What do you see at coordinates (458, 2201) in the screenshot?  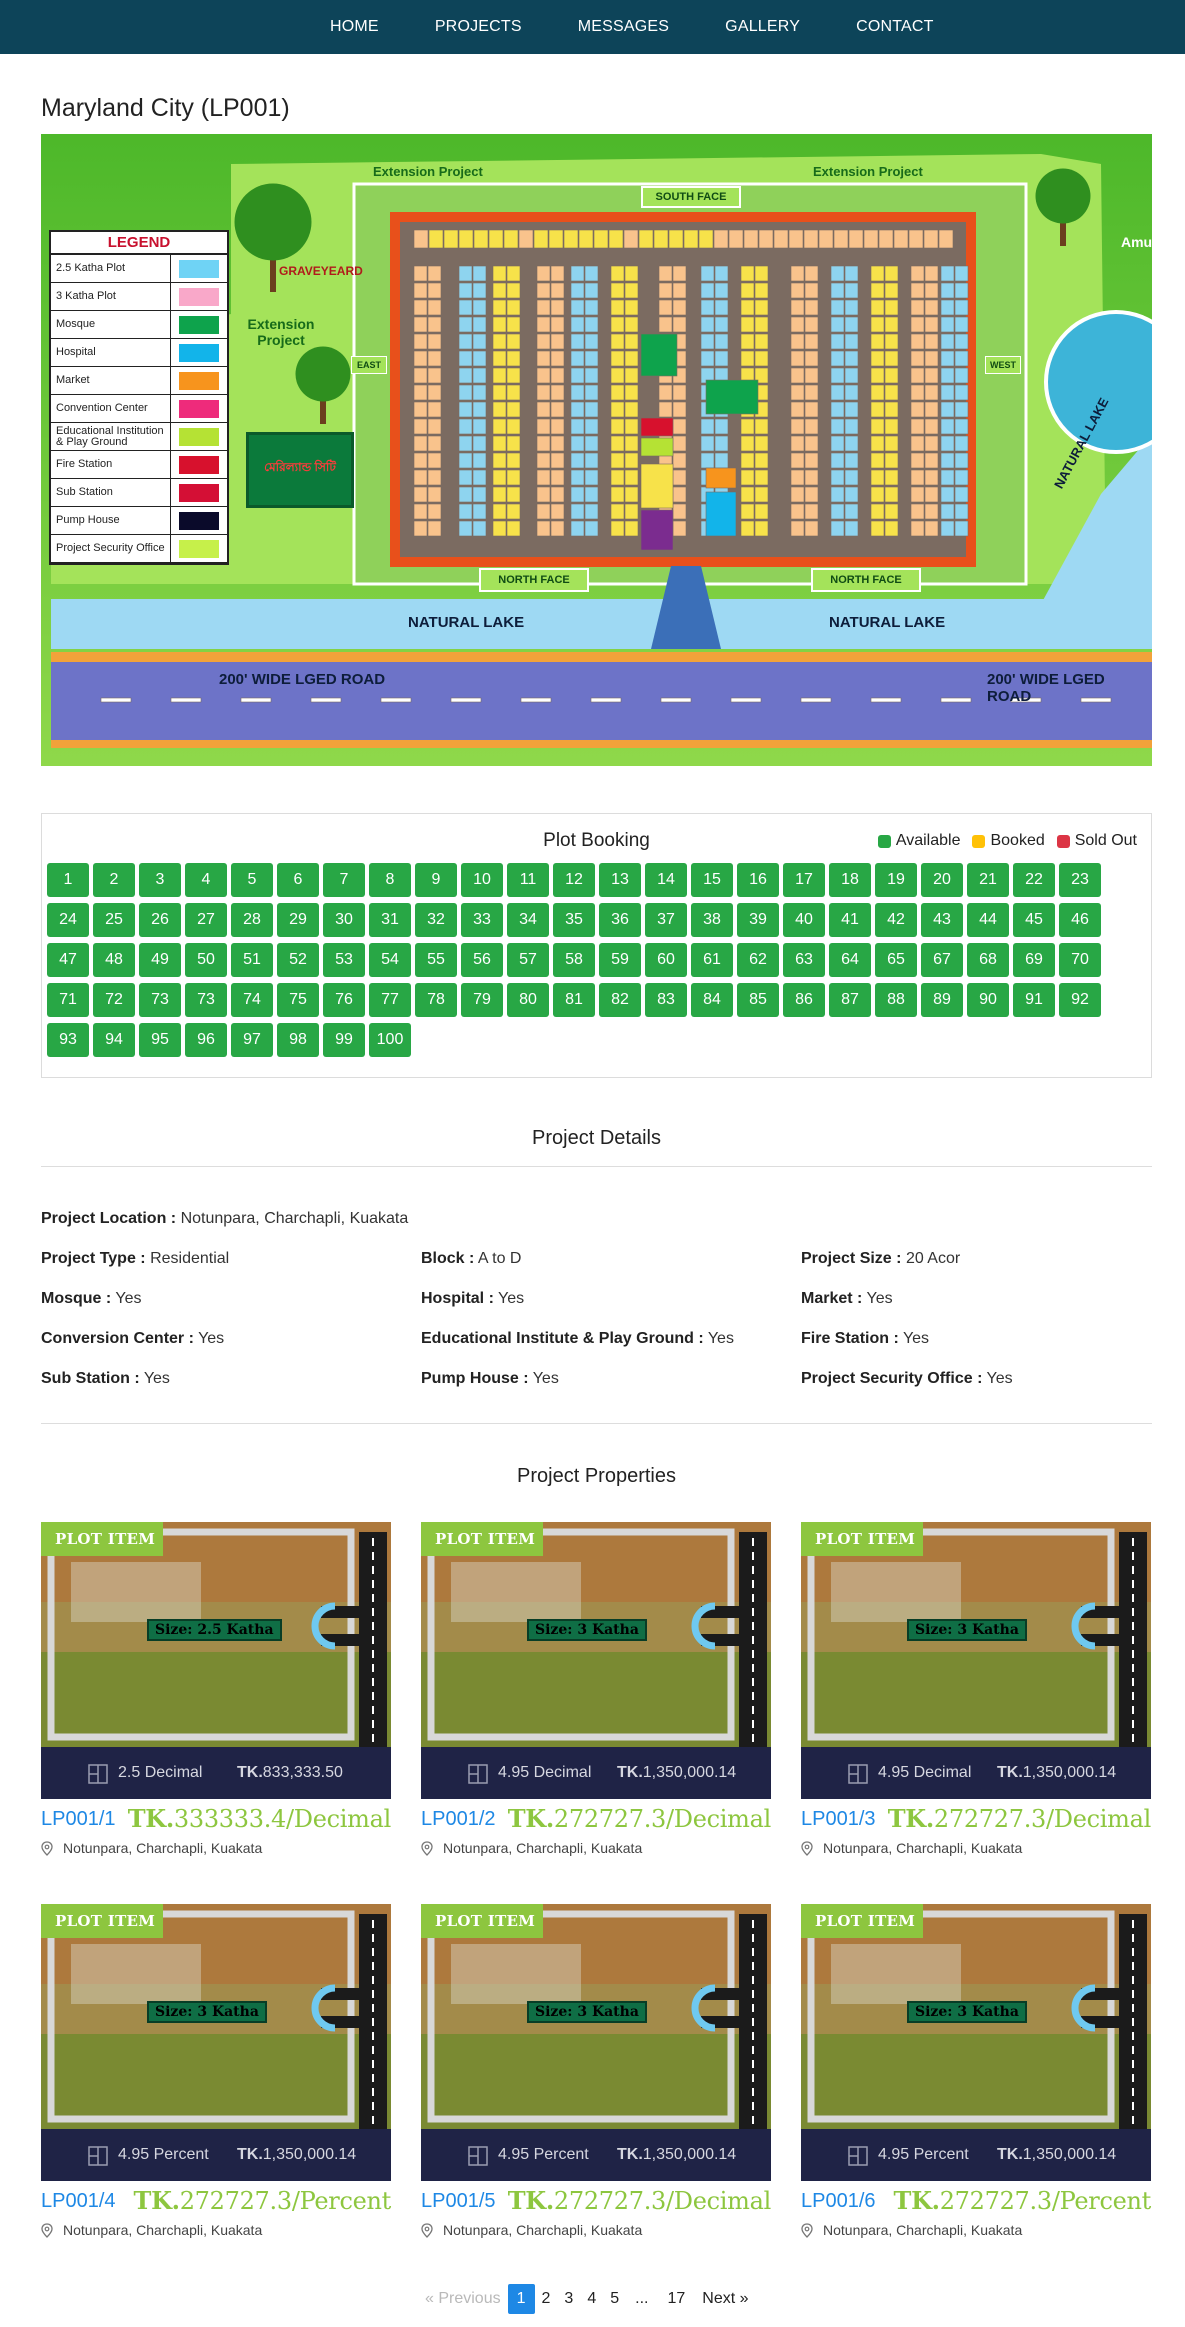 I see `plot-id-link: LP001/5` at bounding box center [458, 2201].